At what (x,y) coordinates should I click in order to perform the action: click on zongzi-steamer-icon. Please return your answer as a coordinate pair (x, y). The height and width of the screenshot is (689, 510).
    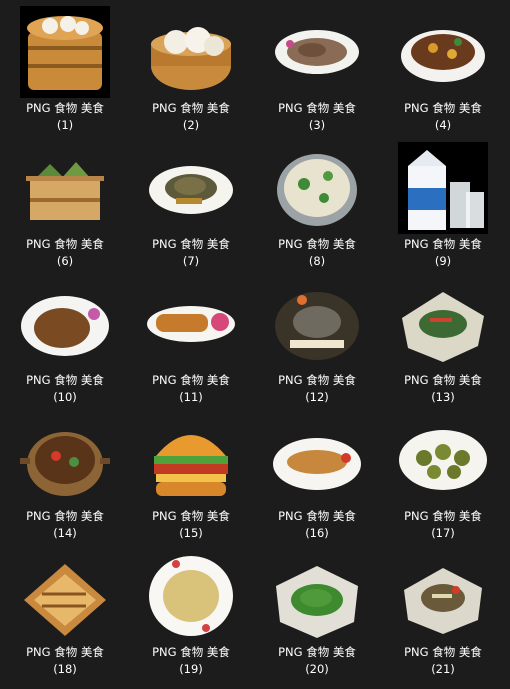
    Looking at the image, I should click on (65, 188).